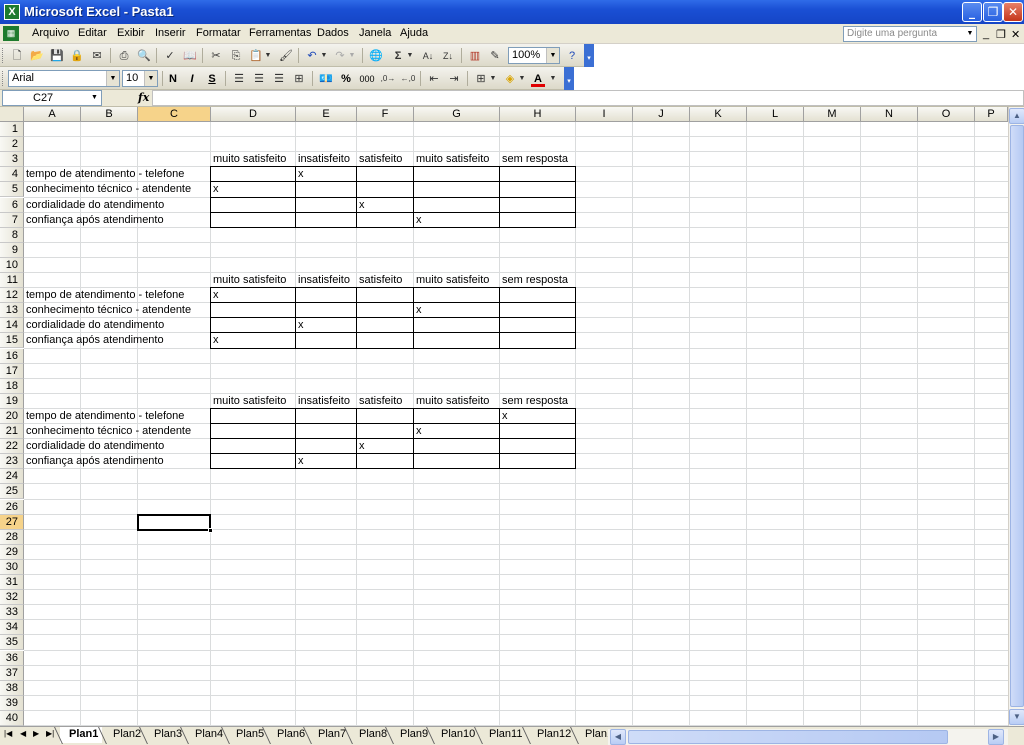 Image resolution: width=1024 pixels, height=745 pixels. What do you see at coordinates (77, 56) in the screenshot?
I see `permission-icon: 🔒` at bounding box center [77, 56].